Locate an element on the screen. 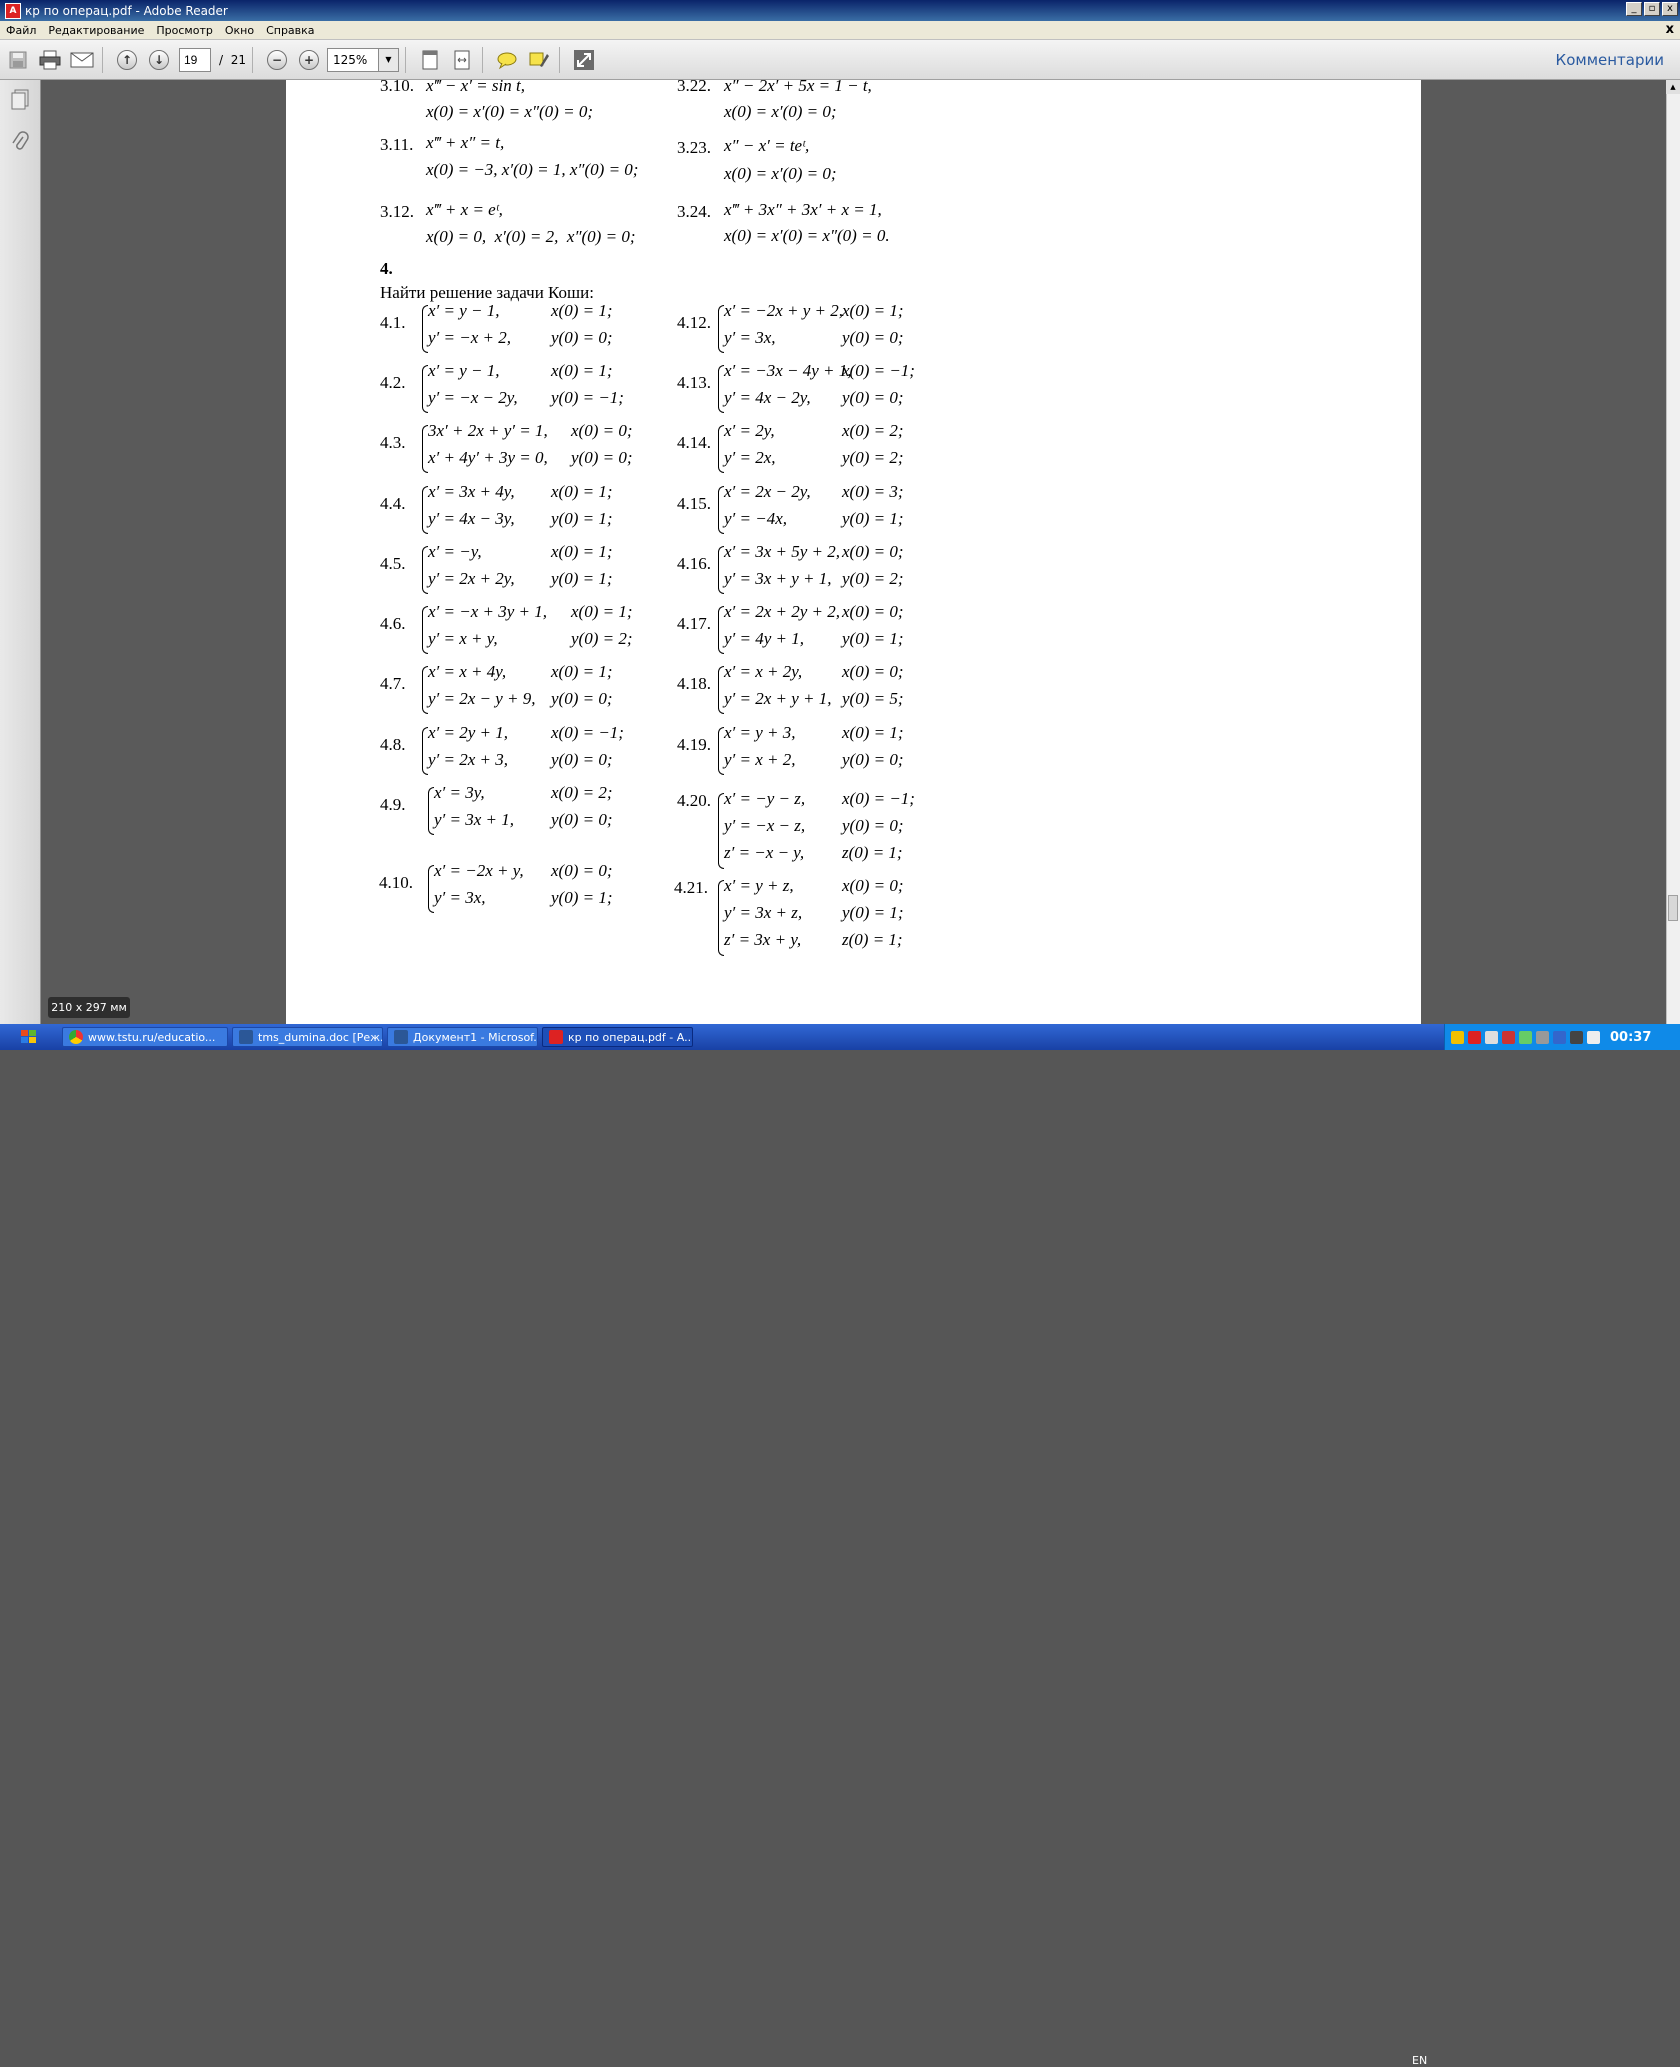 This screenshot has width=1680, height=2067. initial-conditions: x(0) = 0, x′(0) = 2, x″(0) = 0; is located at coordinates (531, 236).